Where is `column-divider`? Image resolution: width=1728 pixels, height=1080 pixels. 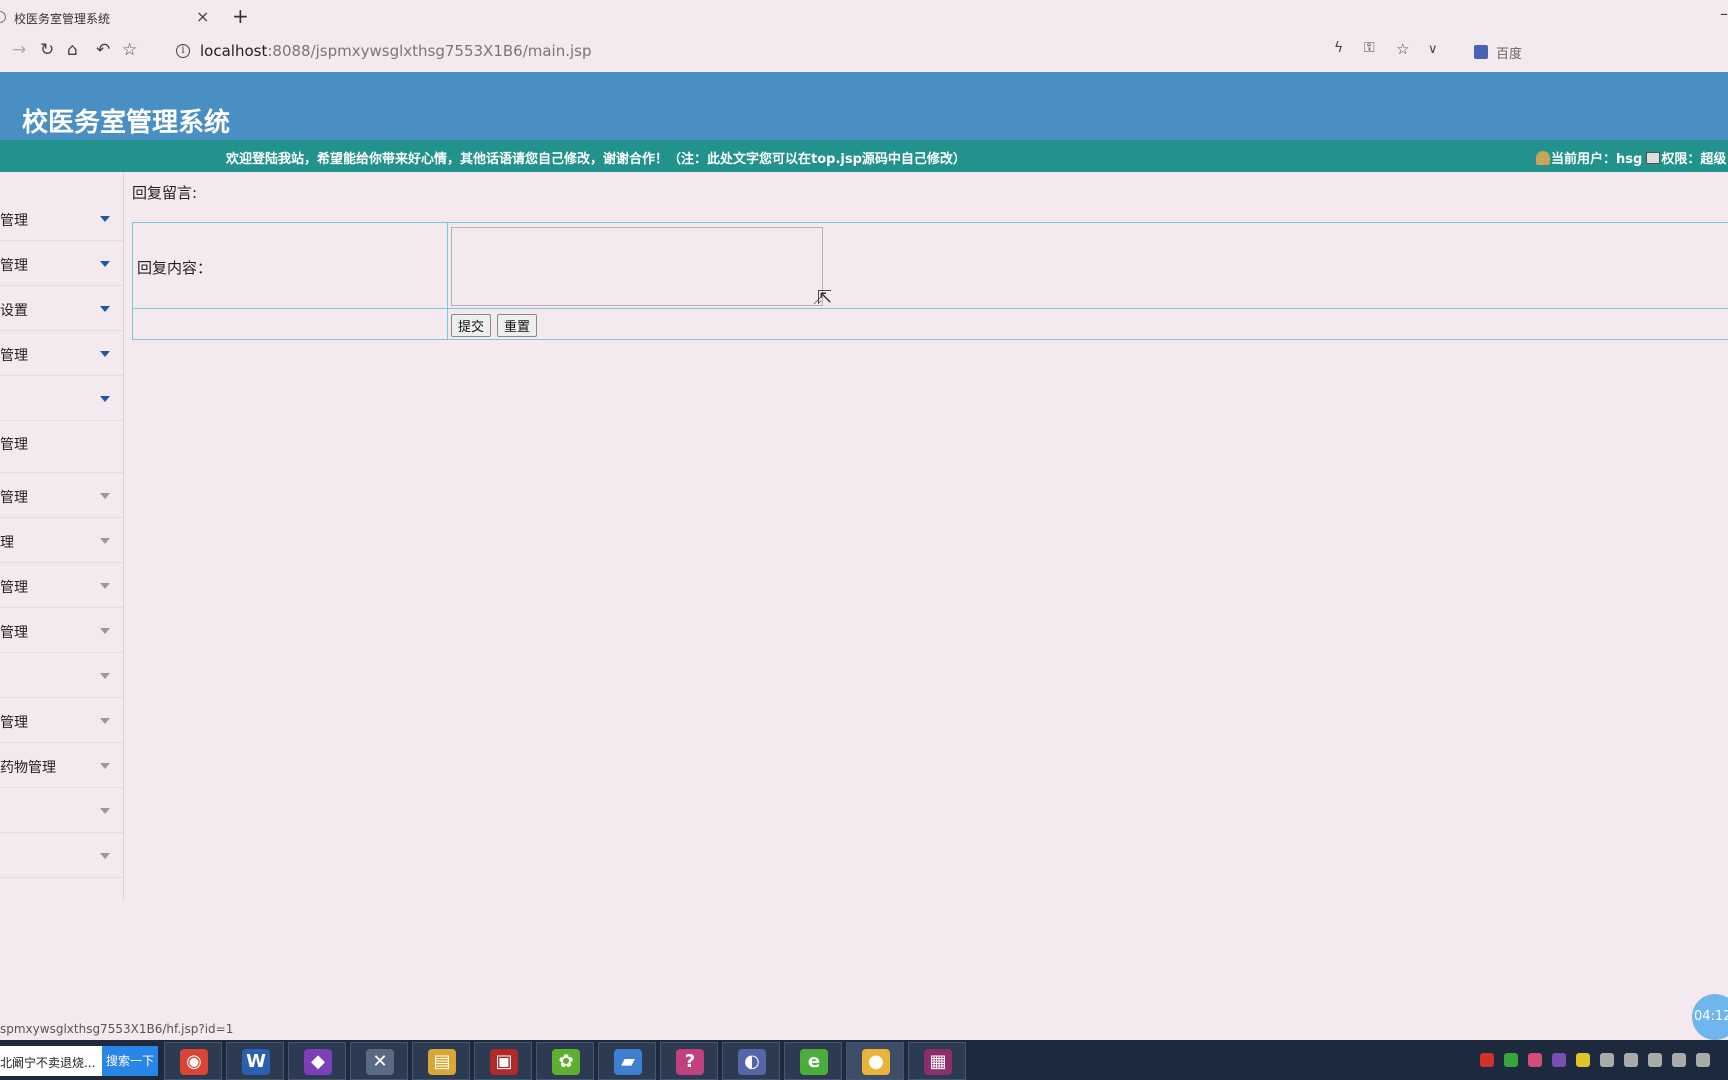 column-divider is located at coordinates (447, 281).